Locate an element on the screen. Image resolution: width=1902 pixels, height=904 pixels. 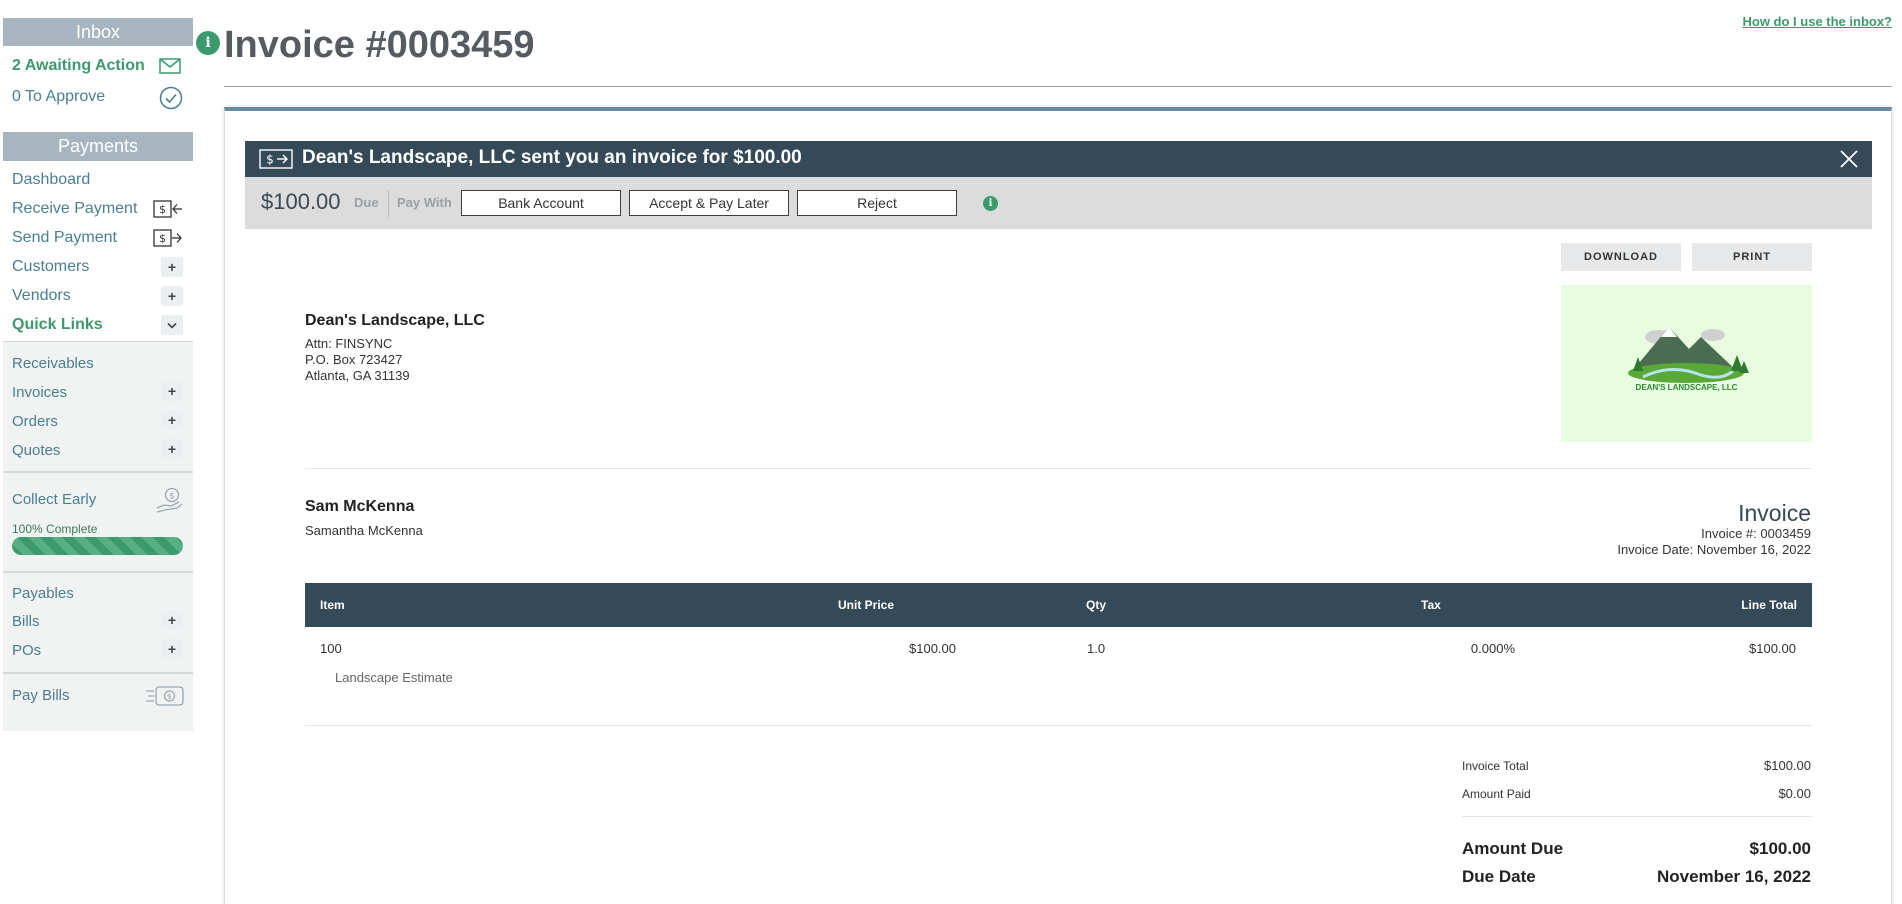
progress-fill is located at coordinates (97, 546).